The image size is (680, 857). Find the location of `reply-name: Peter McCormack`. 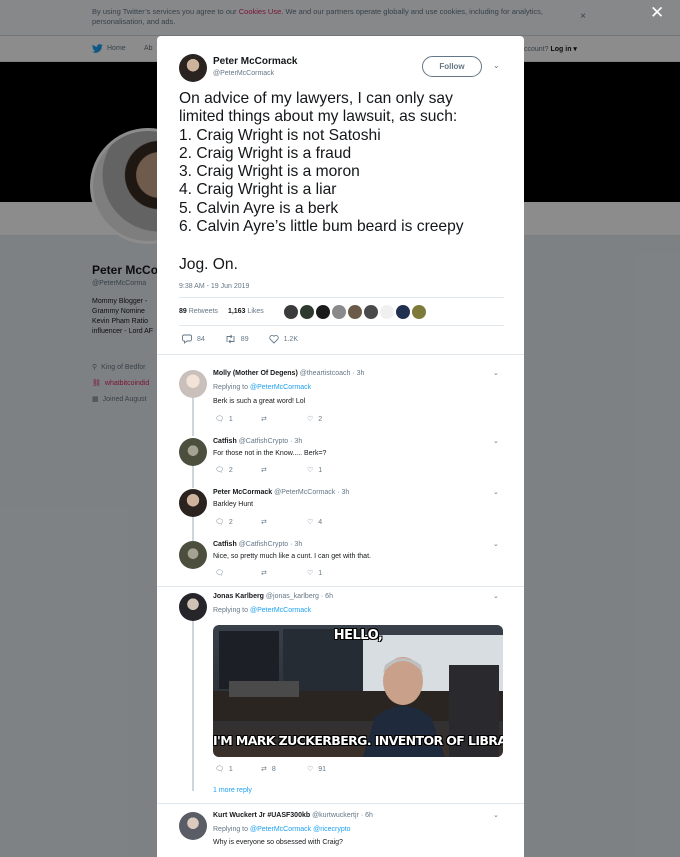

reply-name: Peter McCormack is located at coordinates (242, 492).